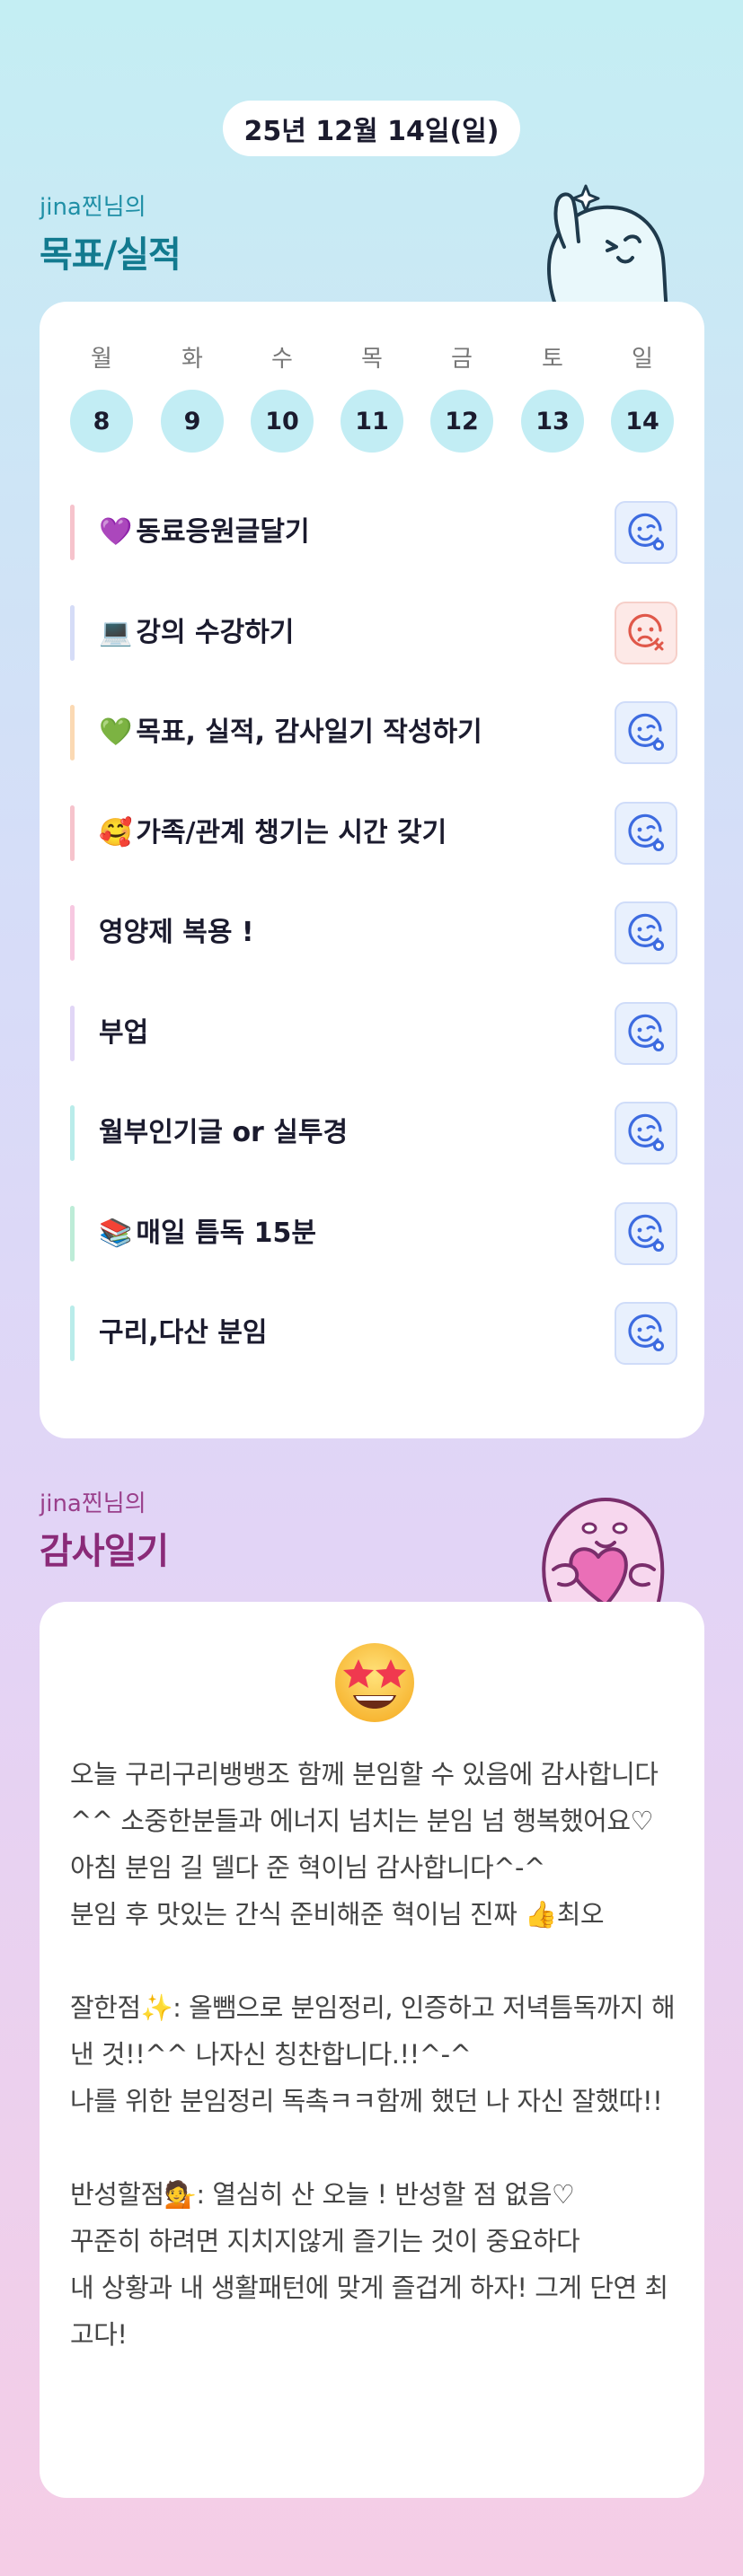 This screenshot has height=2576, width=743. I want to click on goals-header: jina찐님의 목표/실적, so click(110, 233).